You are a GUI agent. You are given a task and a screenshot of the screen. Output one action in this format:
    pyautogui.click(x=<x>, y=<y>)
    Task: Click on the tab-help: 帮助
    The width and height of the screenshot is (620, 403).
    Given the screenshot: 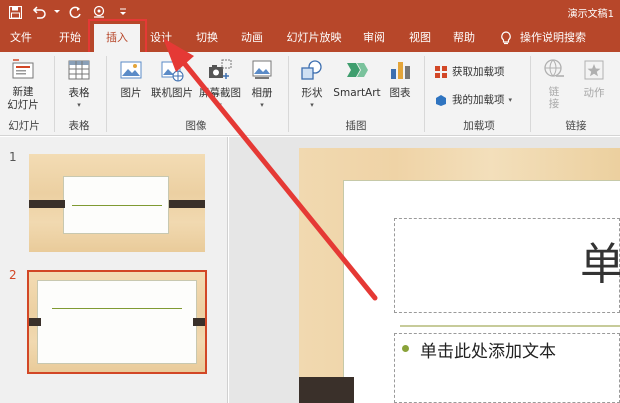 What is the action you would take?
    pyautogui.click(x=464, y=38)
    